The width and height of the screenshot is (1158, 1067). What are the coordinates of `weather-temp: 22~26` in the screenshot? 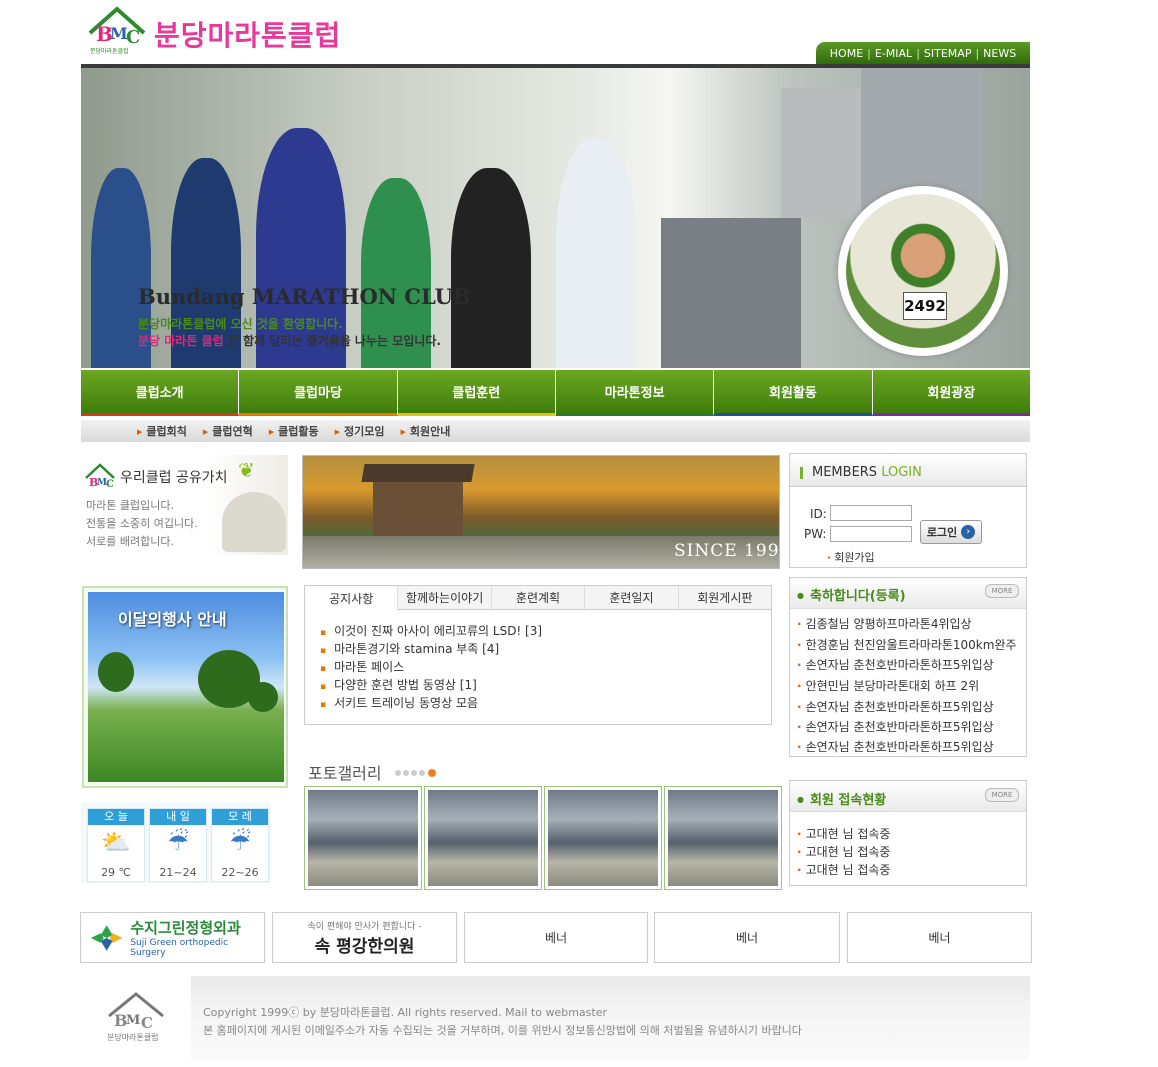 It's located at (240, 872).